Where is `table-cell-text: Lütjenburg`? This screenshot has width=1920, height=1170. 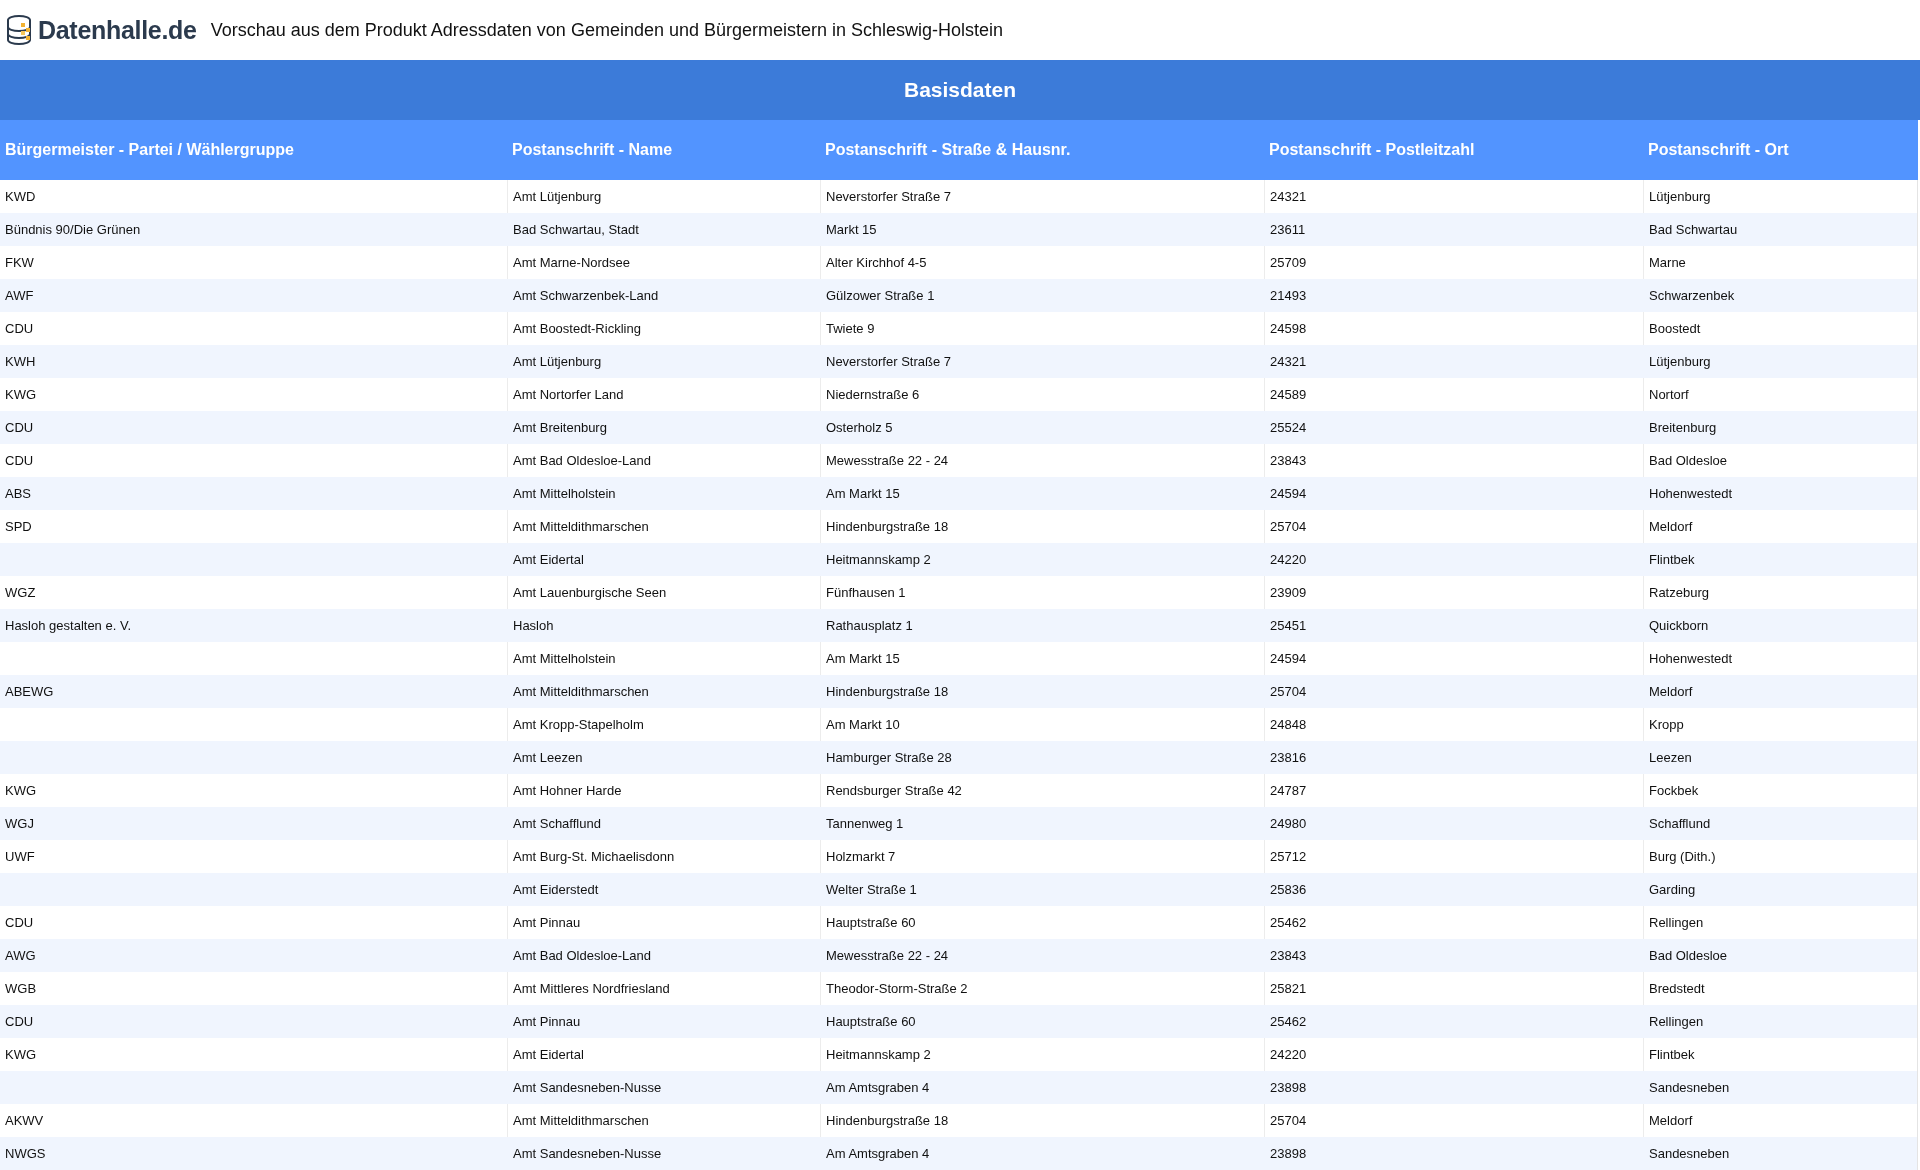
table-cell-text: Lütjenburg is located at coordinates (1680, 362).